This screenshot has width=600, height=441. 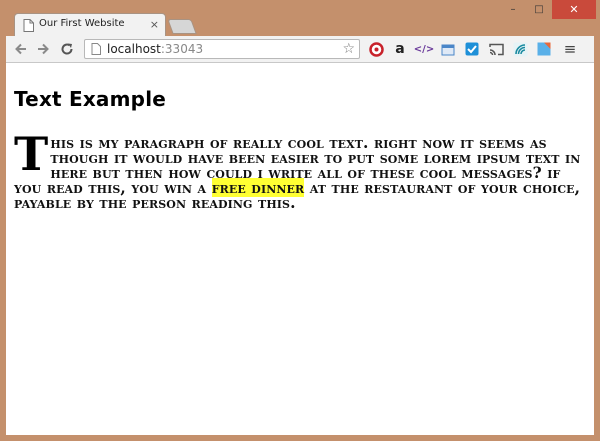 I want to click on new-tab-button, so click(x=182, y=26).